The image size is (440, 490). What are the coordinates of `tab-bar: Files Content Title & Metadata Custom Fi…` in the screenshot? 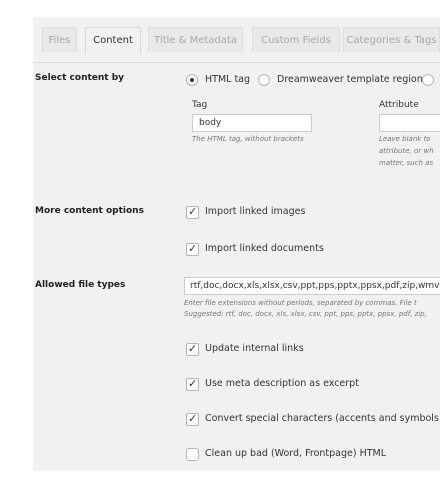 It's located at (236, 45).